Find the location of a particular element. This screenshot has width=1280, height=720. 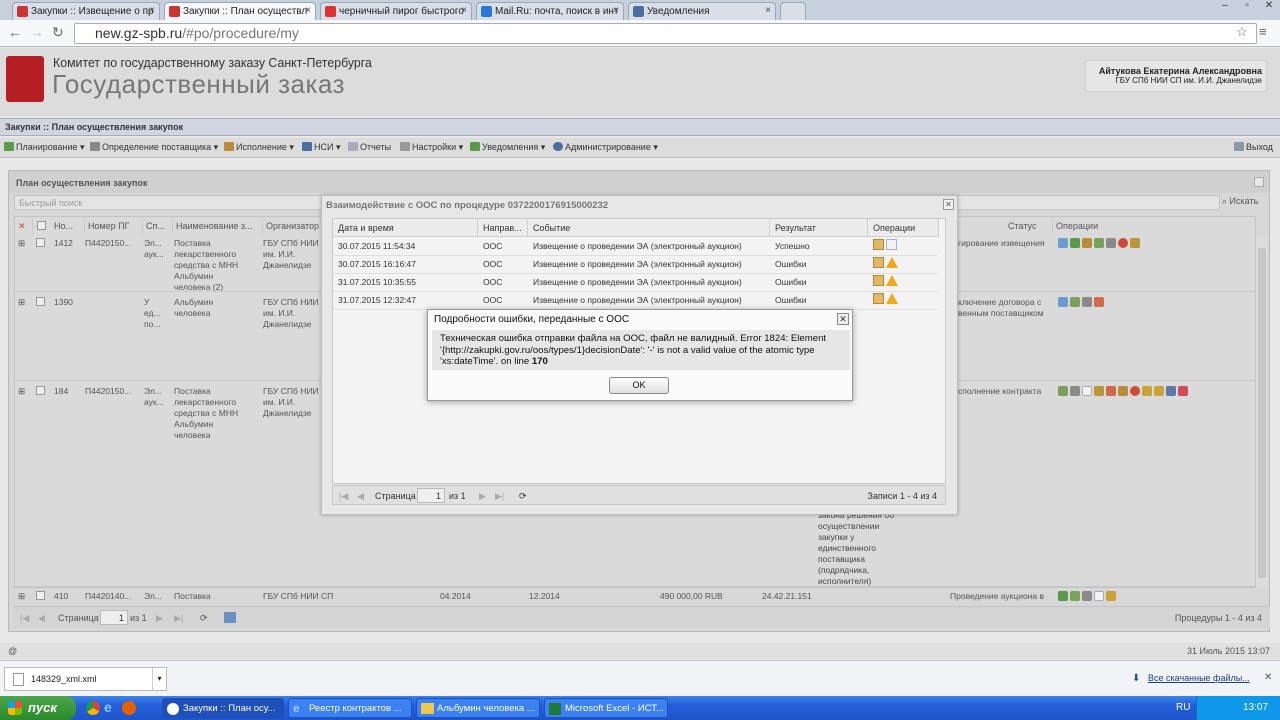

menu-planning: Планирование ▾ is located at coordinates (44, 147).